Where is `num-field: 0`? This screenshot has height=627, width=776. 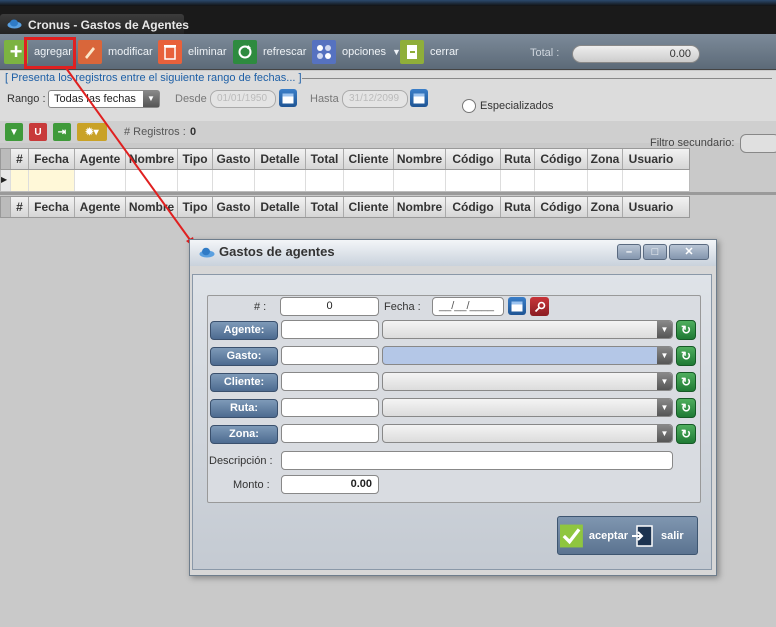 num-field: 0 is located at coordinates (329, 306).